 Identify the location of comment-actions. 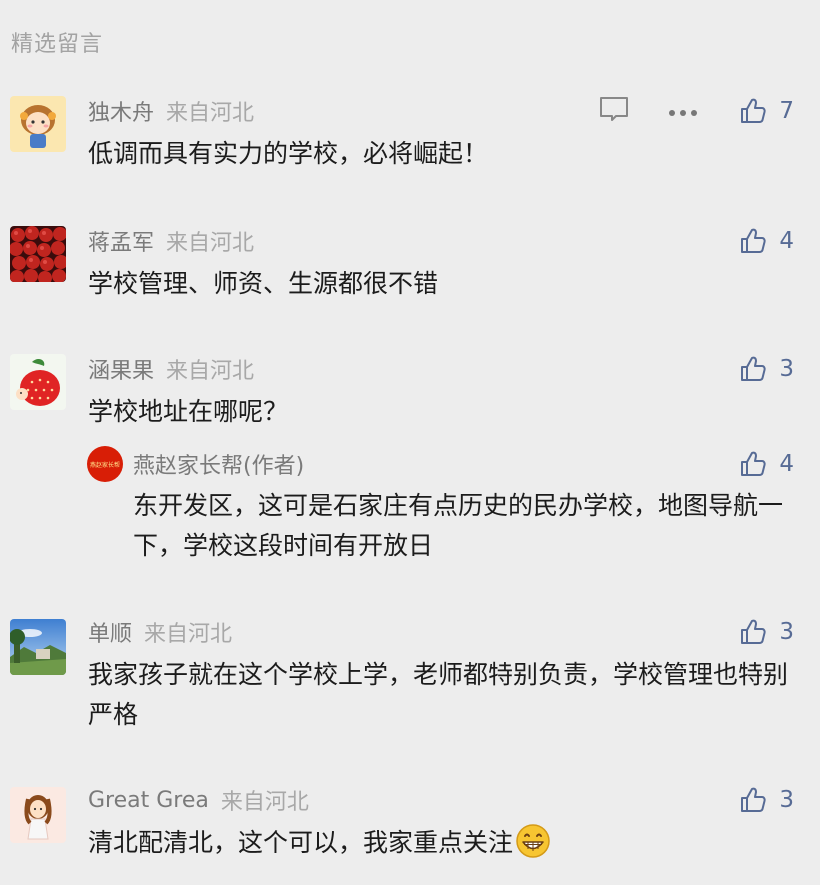
(648, 111).